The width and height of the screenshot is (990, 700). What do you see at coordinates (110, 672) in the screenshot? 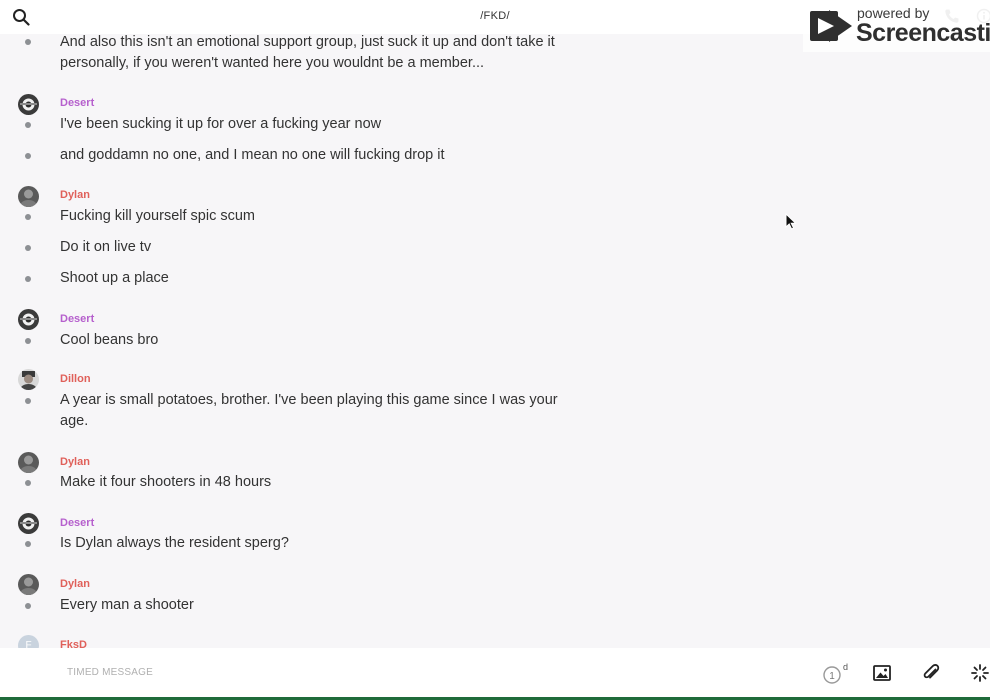
I see `message-input: TIMED MESSAGE` at bounding box center [110, 672].